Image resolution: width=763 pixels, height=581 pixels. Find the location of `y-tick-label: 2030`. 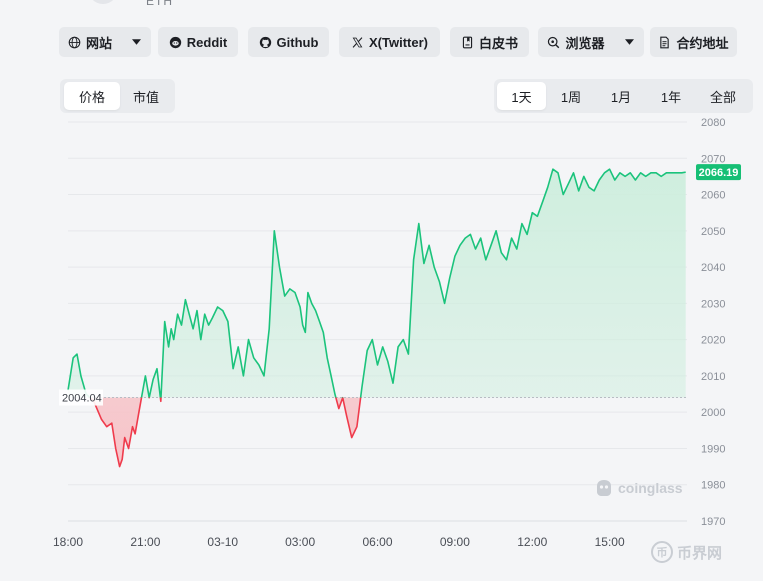

y-tick-label: 2030 is located at coordinates (713, 304).